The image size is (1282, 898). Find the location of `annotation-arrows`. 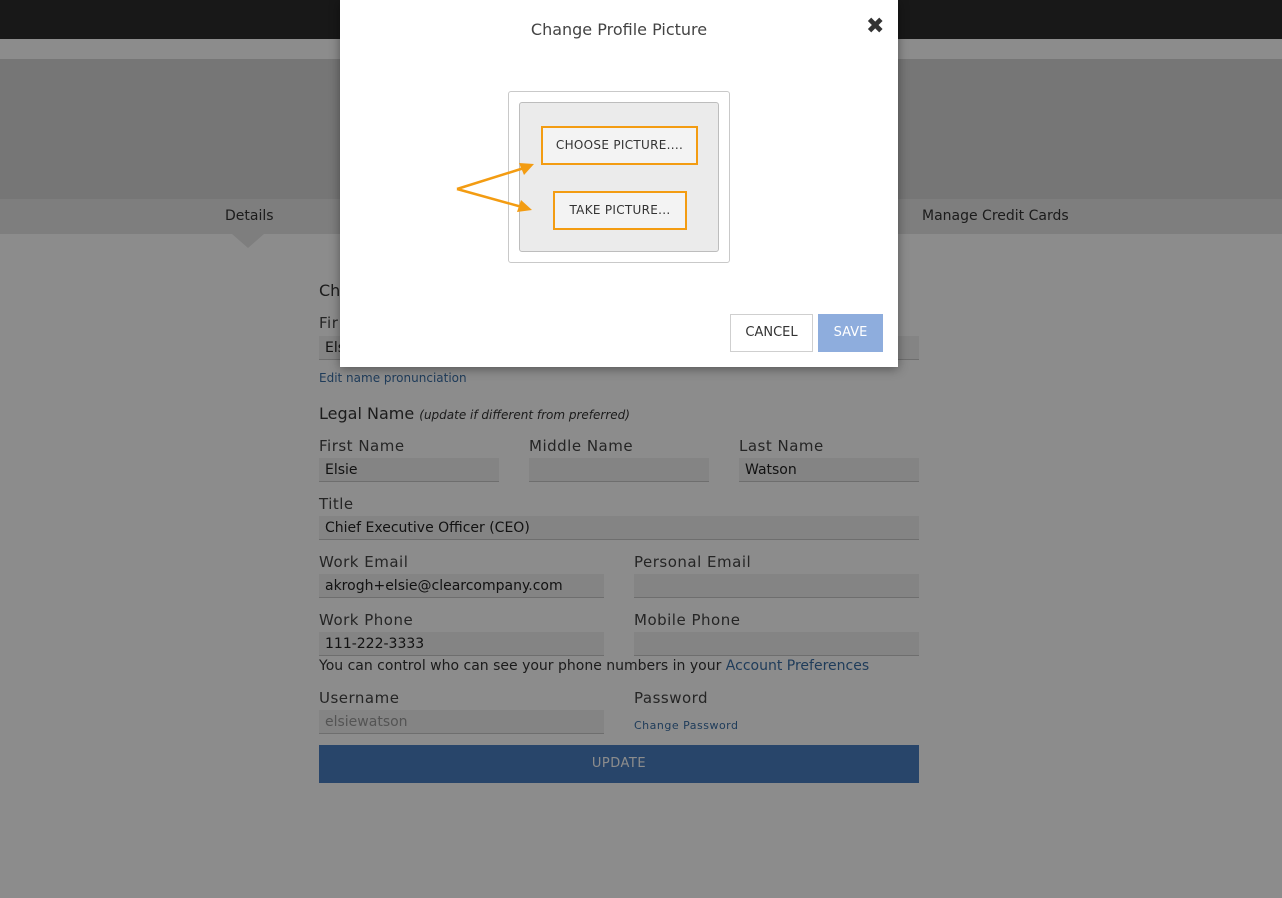

annotation-arrows is located at coordinates (495, 187).